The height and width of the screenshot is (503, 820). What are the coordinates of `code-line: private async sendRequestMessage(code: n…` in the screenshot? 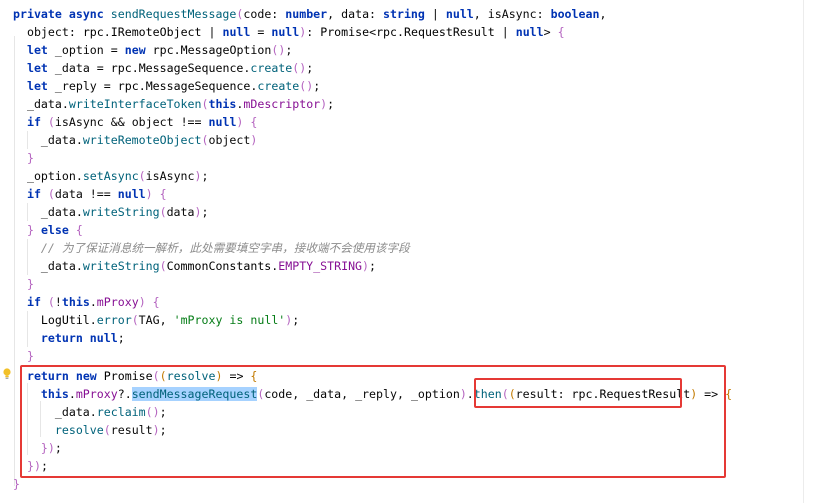 It's located at (309, 14).